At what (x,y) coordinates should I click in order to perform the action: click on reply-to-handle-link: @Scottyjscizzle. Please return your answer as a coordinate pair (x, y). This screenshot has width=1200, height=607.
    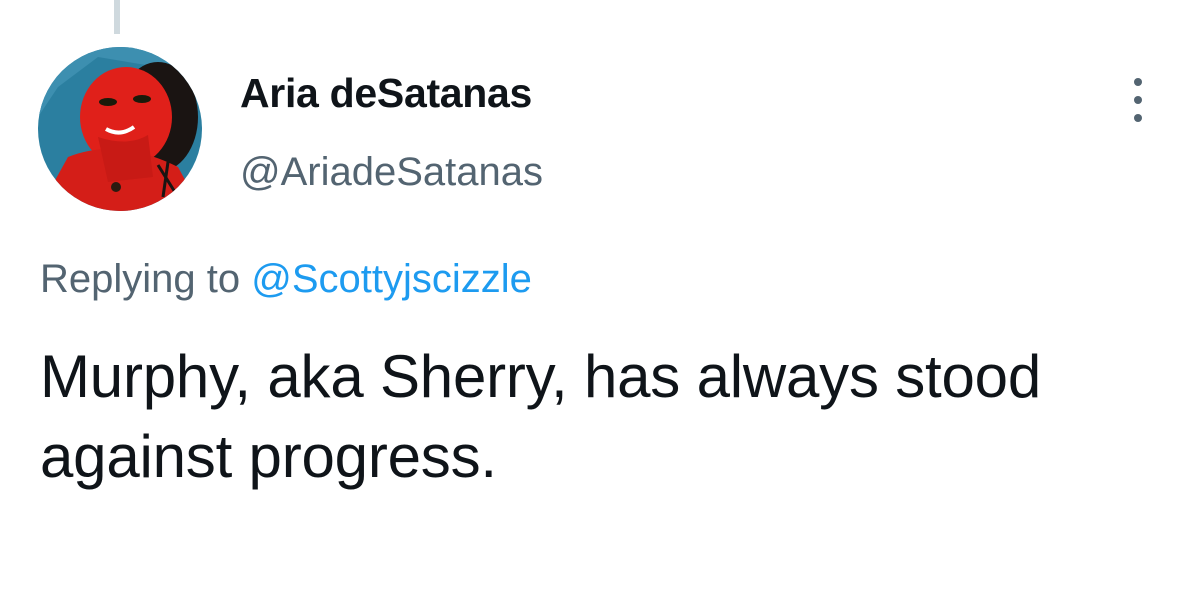
    Looking at the image, I should click on (391, 279).